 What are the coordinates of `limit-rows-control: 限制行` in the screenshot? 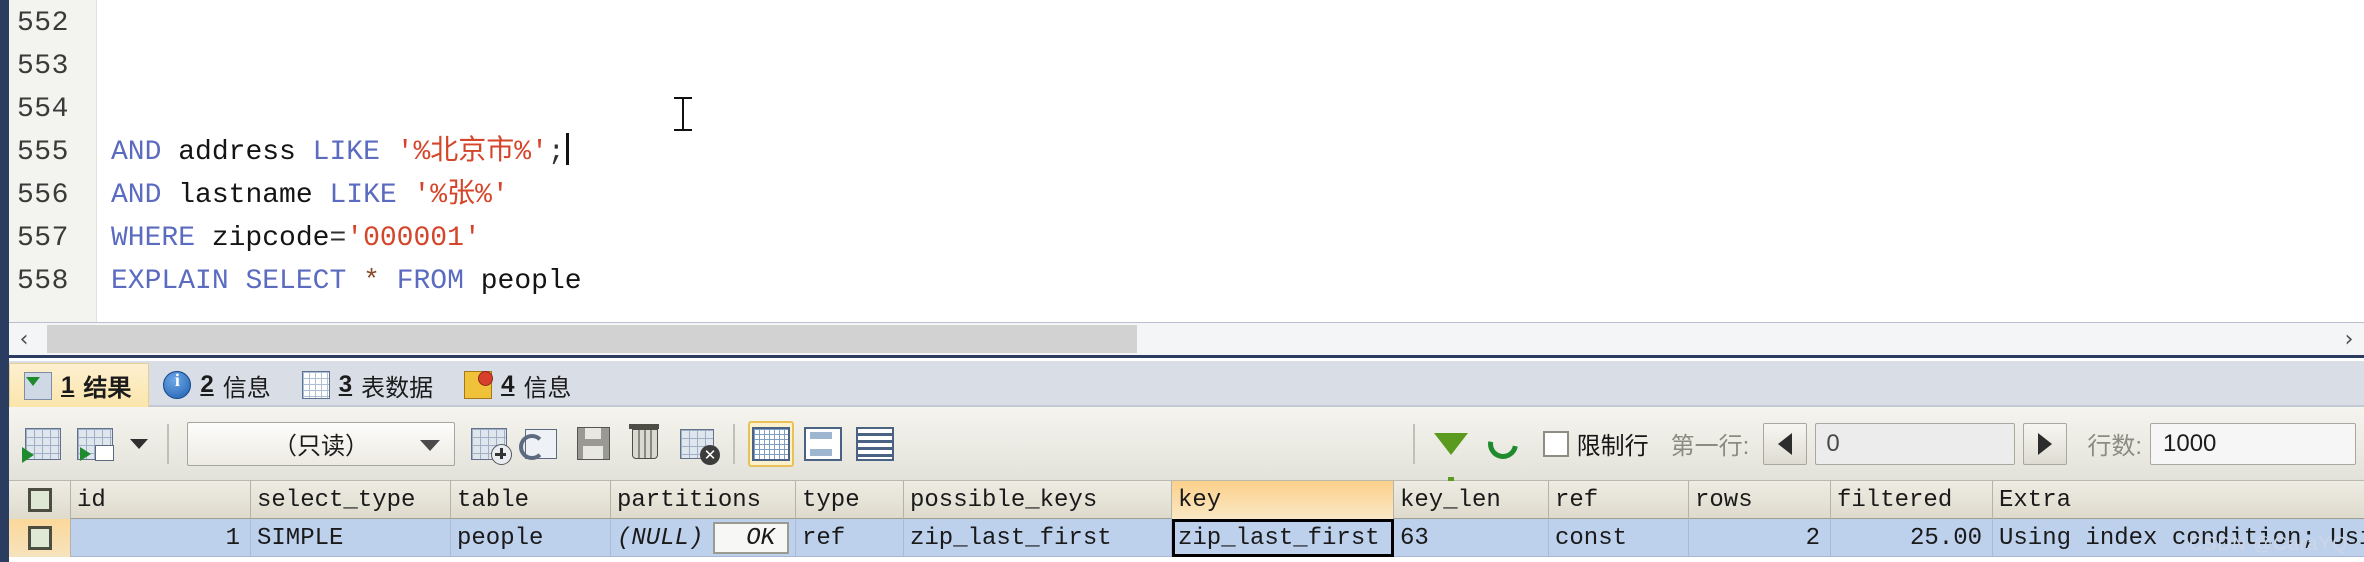 It's located at (1595, 443).